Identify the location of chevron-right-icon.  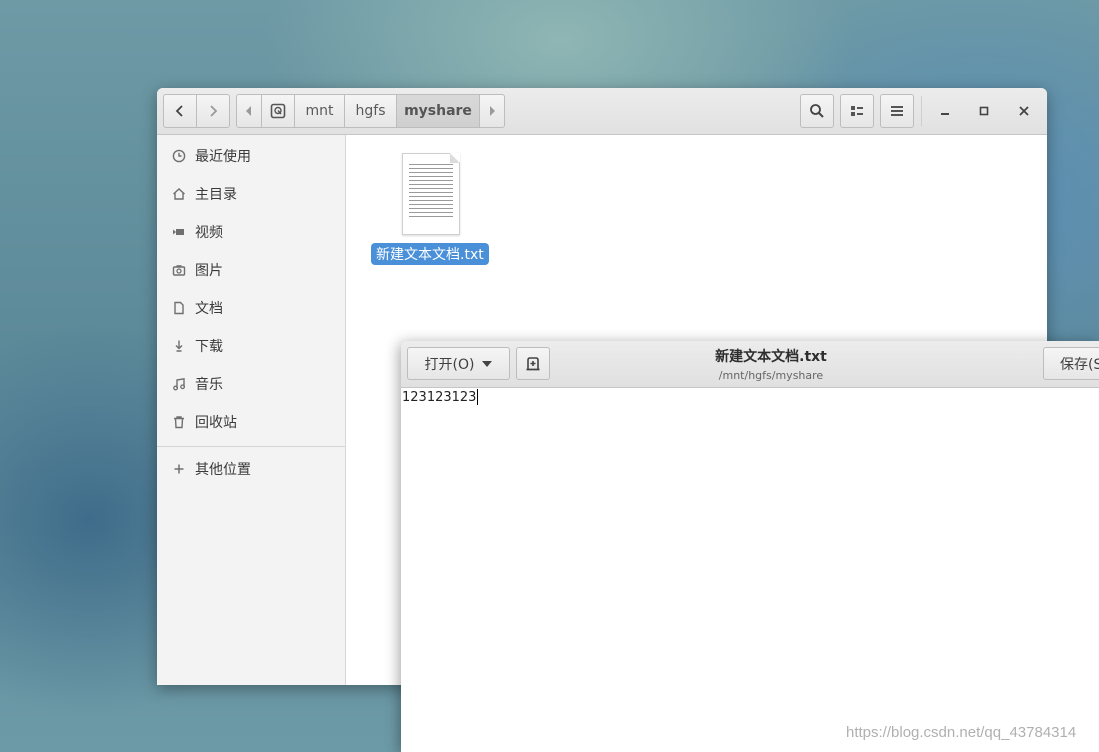
(214, 111).